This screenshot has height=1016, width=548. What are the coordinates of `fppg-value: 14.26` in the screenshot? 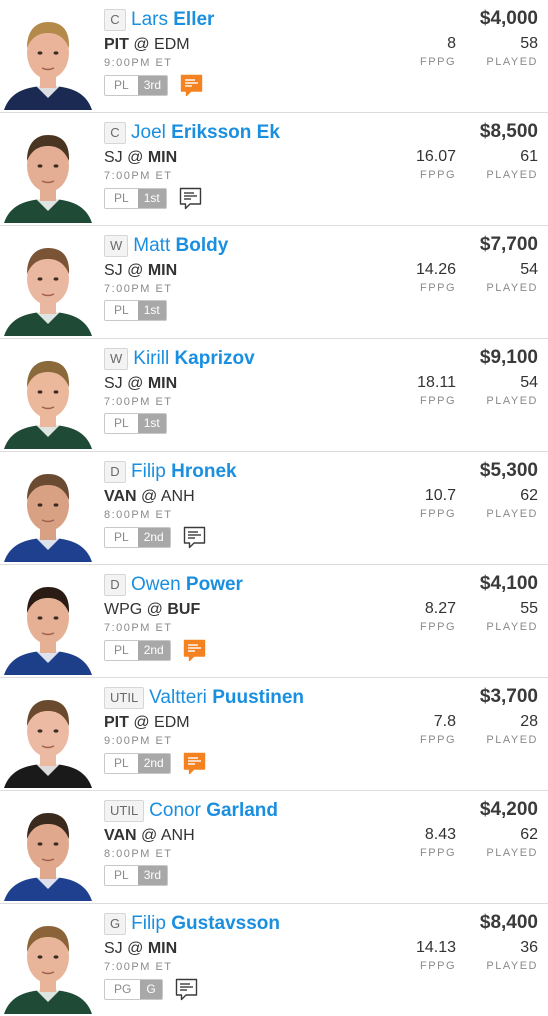 It's located at (435, 269).